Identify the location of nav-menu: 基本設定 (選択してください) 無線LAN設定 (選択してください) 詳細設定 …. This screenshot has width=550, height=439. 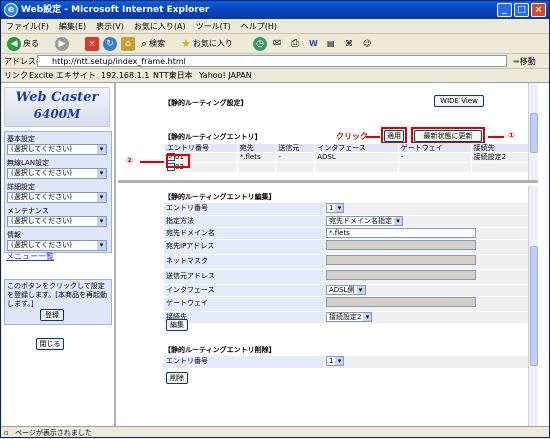
(58, 192).